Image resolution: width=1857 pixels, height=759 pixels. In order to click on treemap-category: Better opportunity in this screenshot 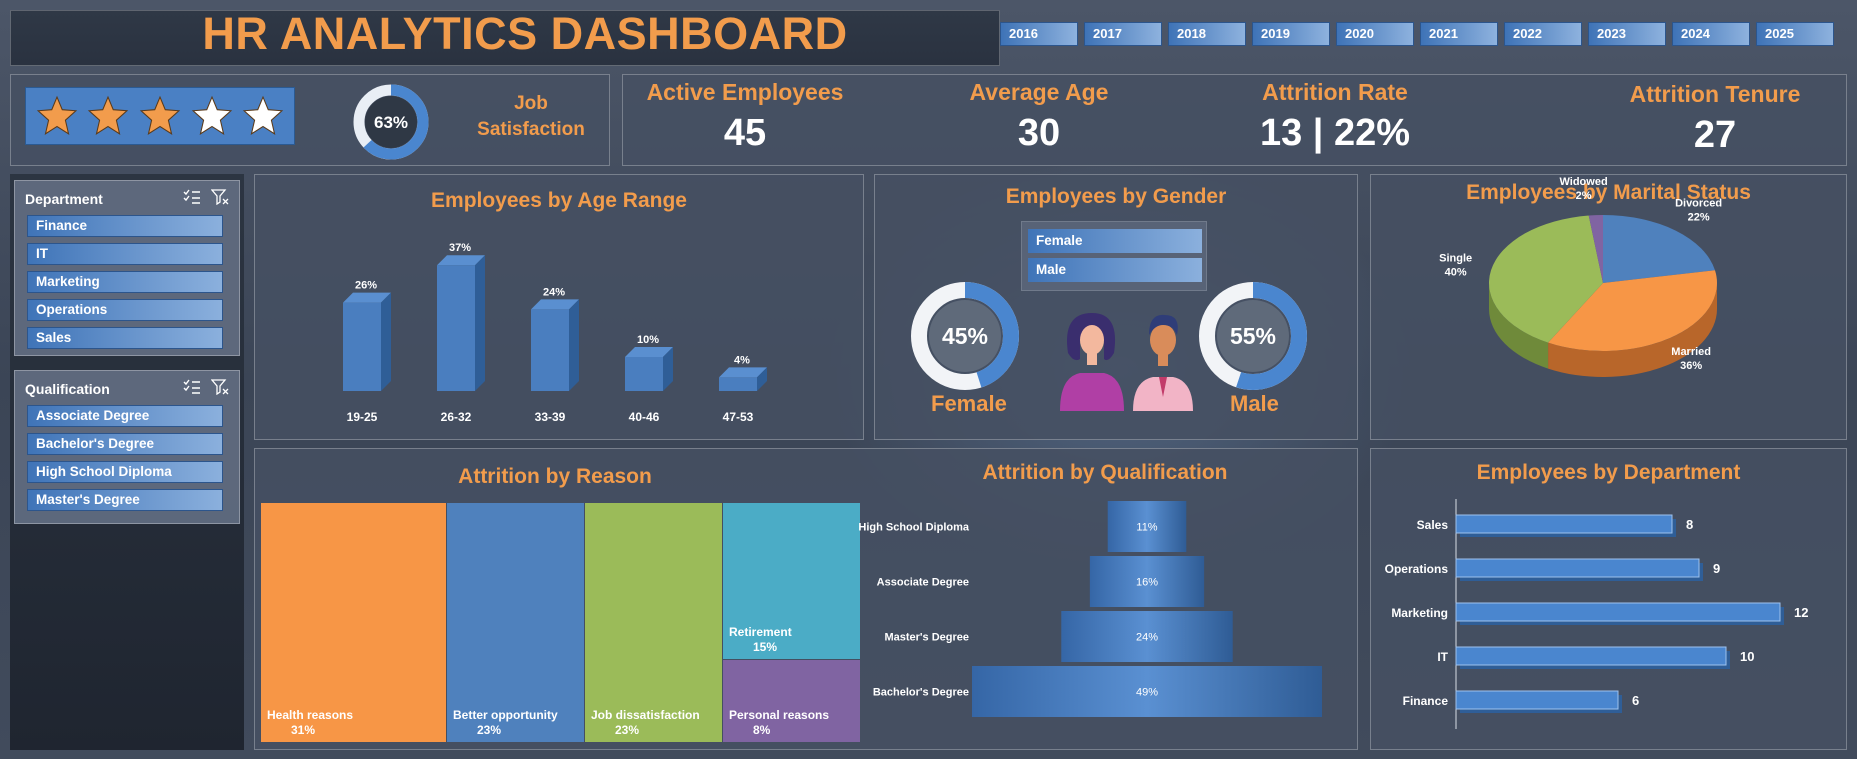, I will do `click(505, 715)`.